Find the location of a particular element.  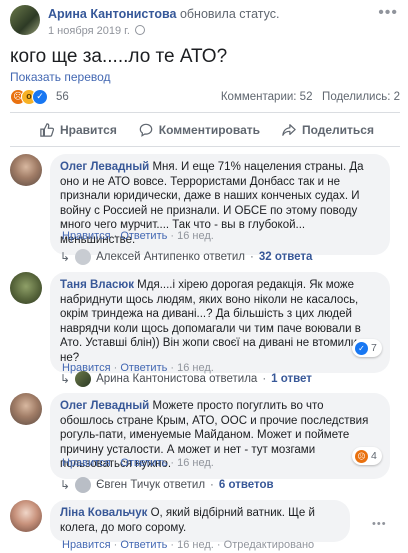

badge-count: 4 is located at coordinates (374, 456).